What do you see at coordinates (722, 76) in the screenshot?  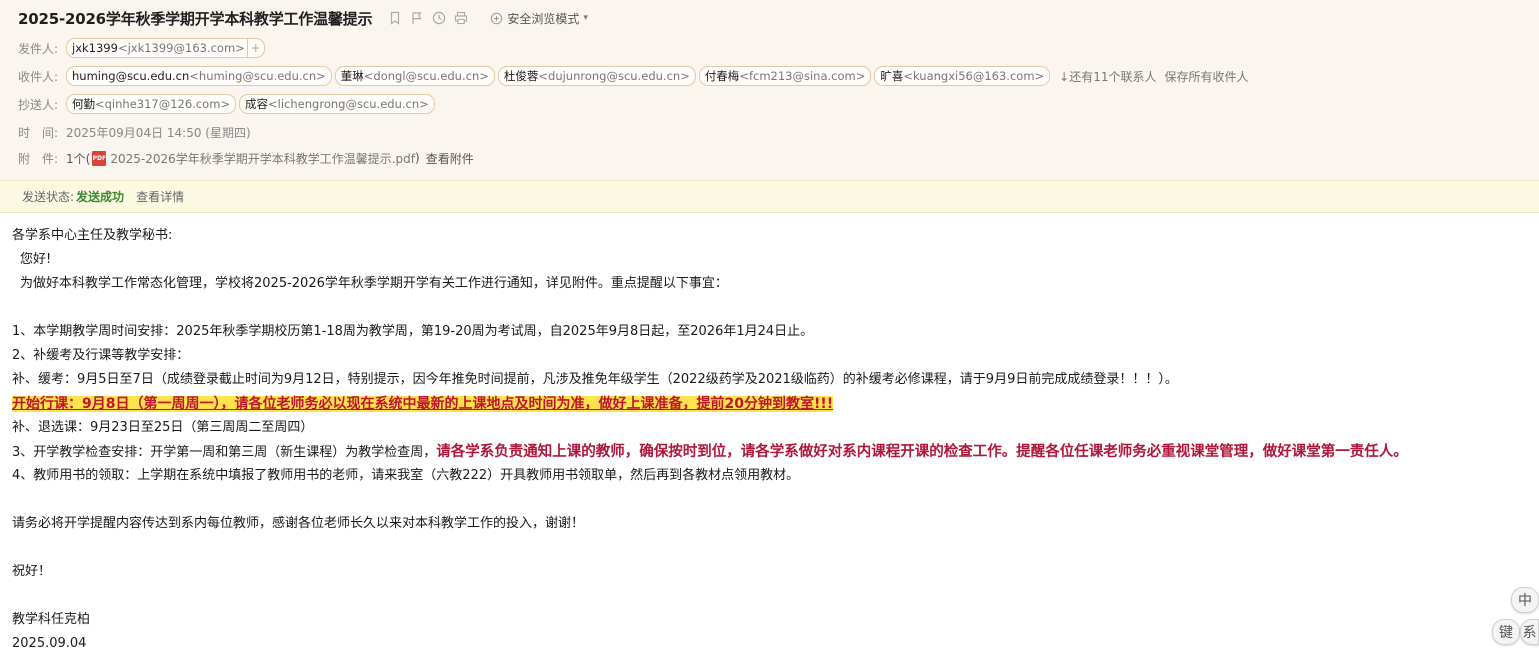 I see `contact-name: 付春梅` at bounding box center [722, 76].